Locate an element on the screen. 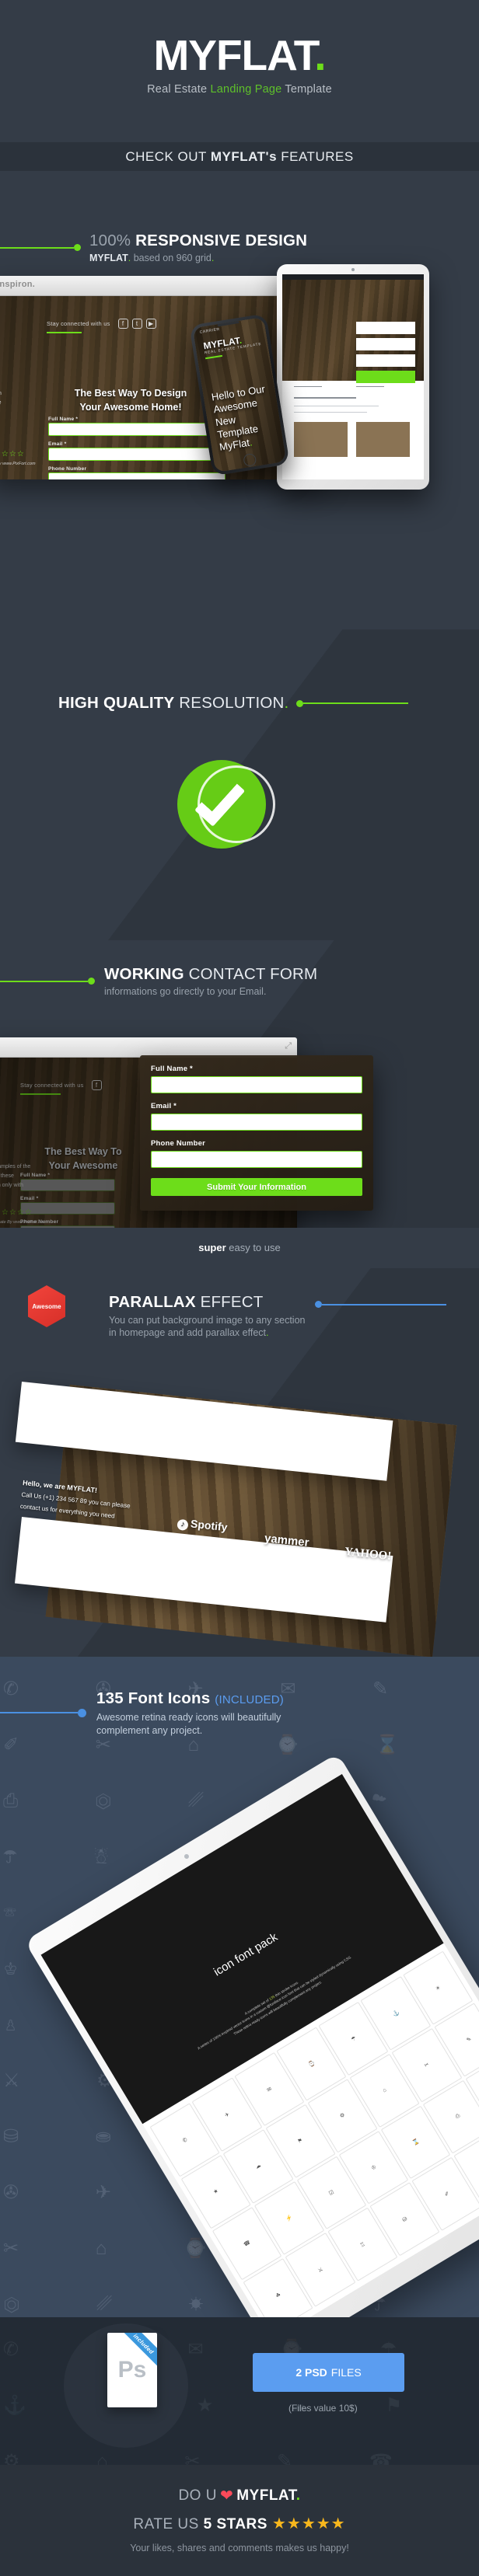 The image size is (479, 2576). contact-social-row: Stay connected with us f is located at coordinates (61, 1085).